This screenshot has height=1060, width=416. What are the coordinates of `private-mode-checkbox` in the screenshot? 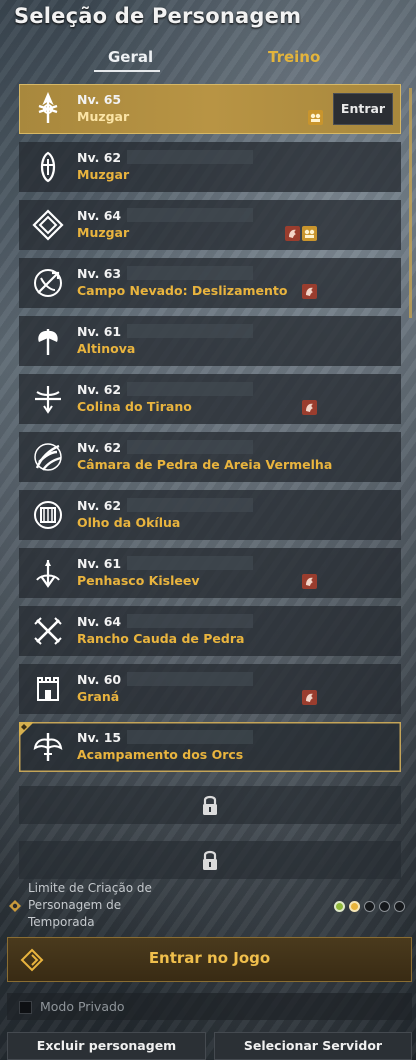 It's located at (25, 1007).